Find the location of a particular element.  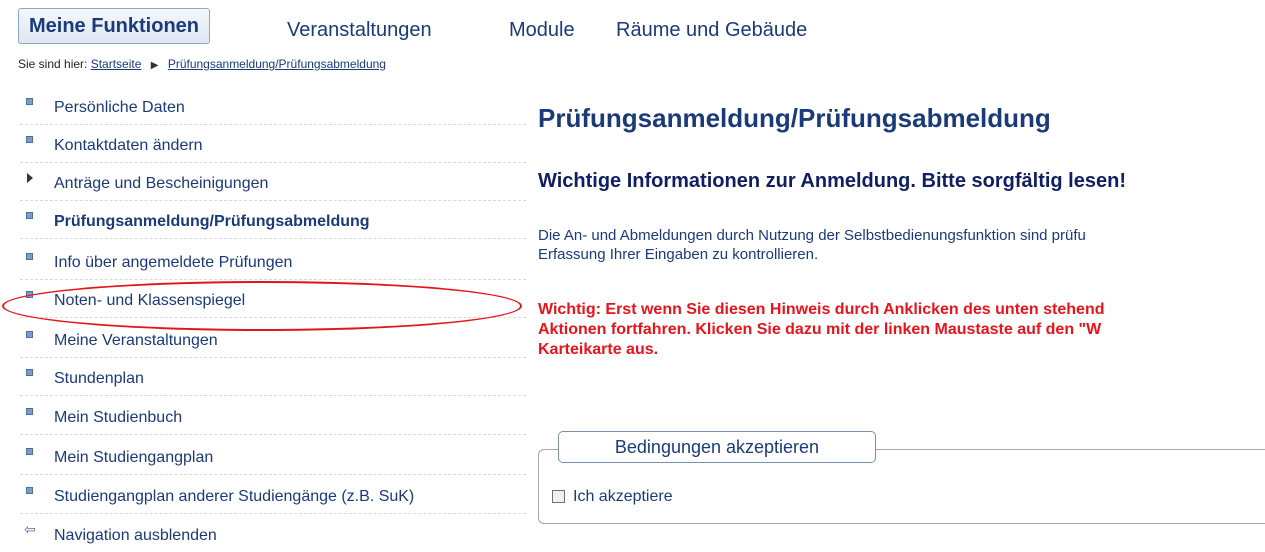

sidebar-item-label: Anträge und Bescheinigungen is located at coordinates (161, 183).